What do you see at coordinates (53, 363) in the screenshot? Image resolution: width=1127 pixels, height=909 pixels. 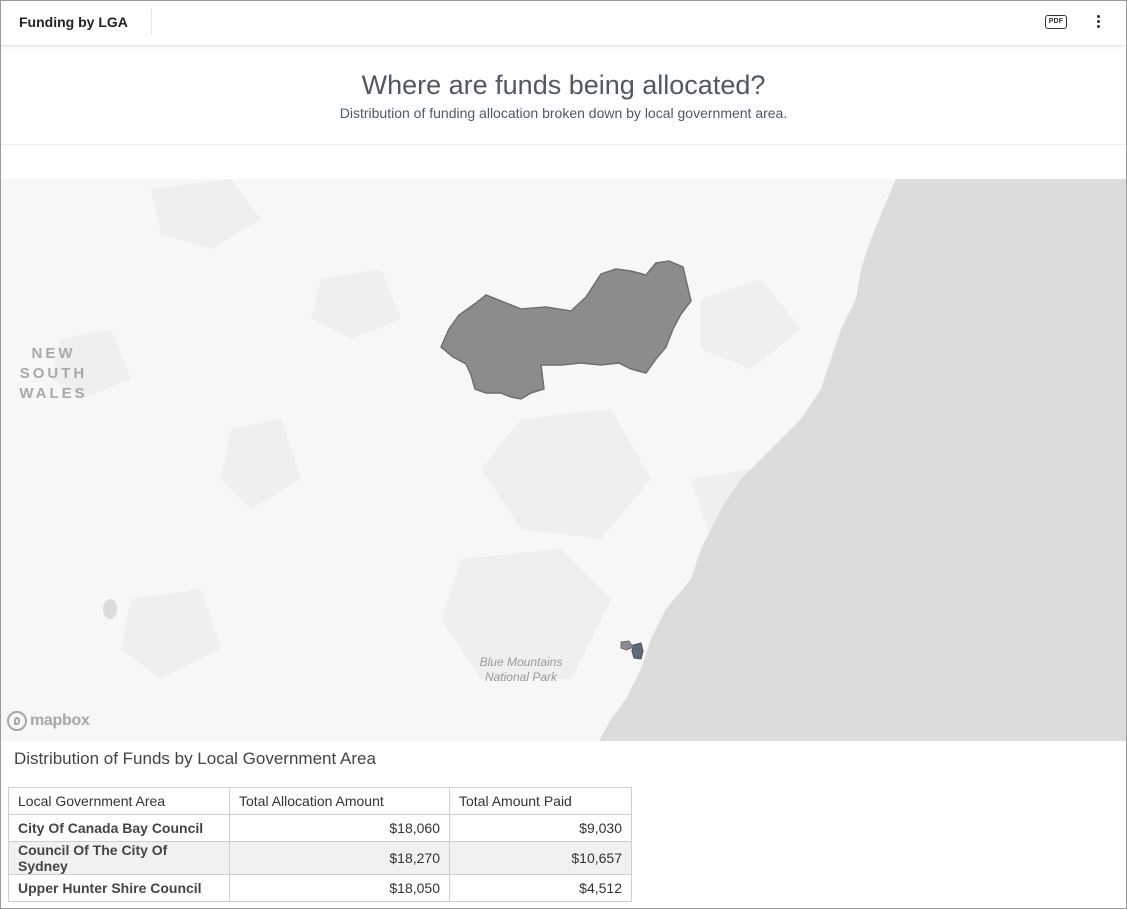 I see `region-label-line: NEW SOUTH` at bounding box center [53, 363].